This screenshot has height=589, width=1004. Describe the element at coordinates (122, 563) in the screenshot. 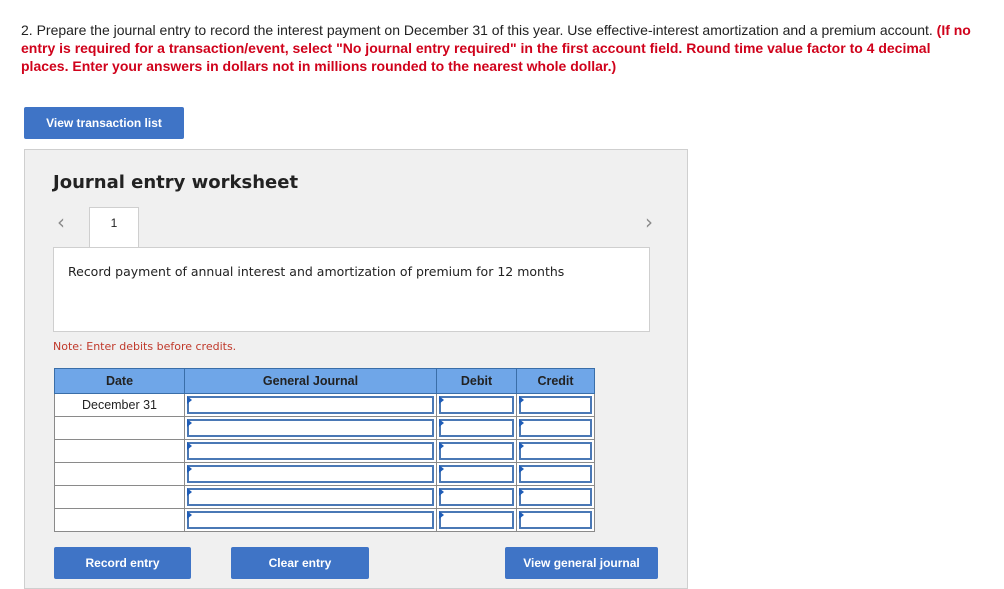

I see `record-entry-button: Record entry` at that location.